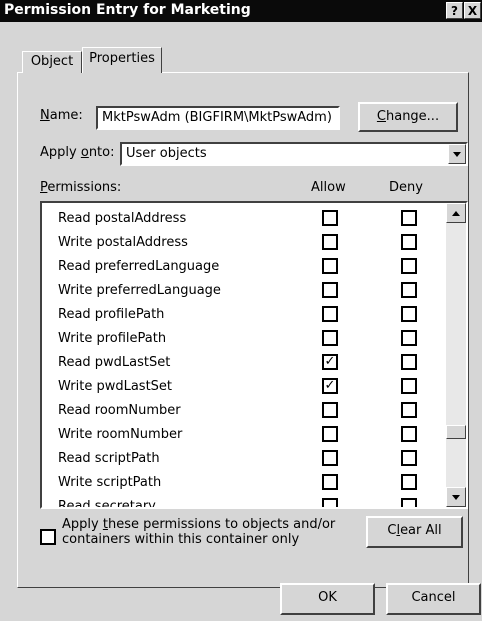  What do you see at coordinates (472, 10) in the screenshot?
I see `close-button: X` at bounding box center [472, 10].